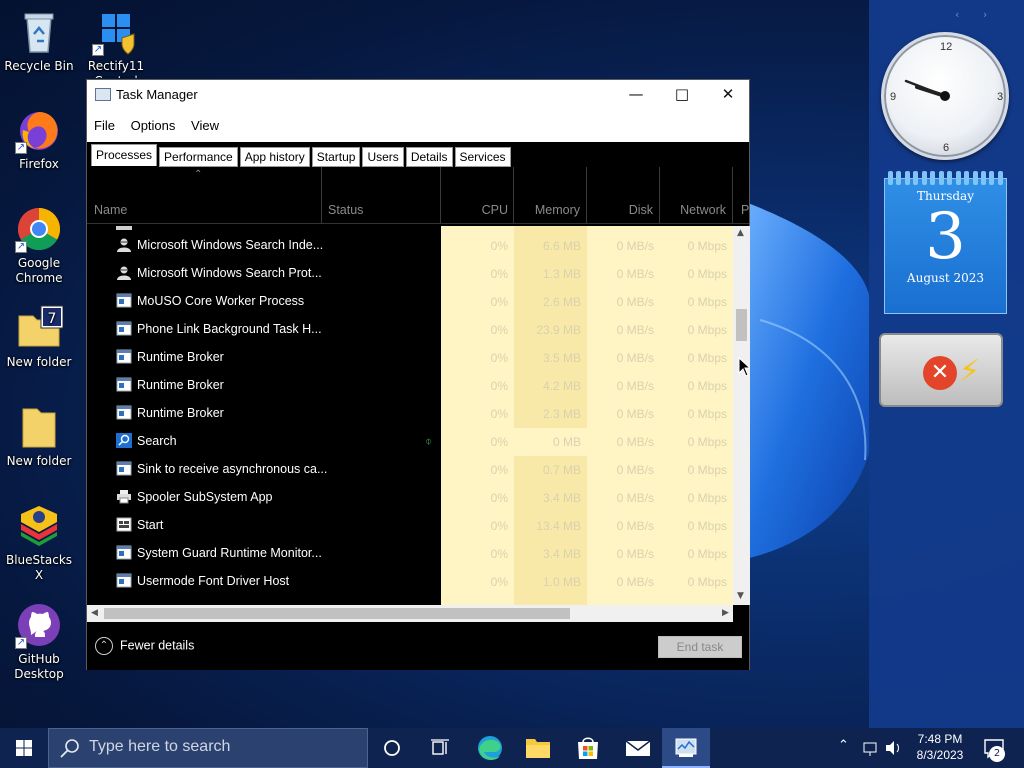 Image resolution: width=1024 pixels, height=768 pixels. What do you see at coordinates (392, 748) in the screenshot?
I see `cortana-button` at bounding box center [392, 748].